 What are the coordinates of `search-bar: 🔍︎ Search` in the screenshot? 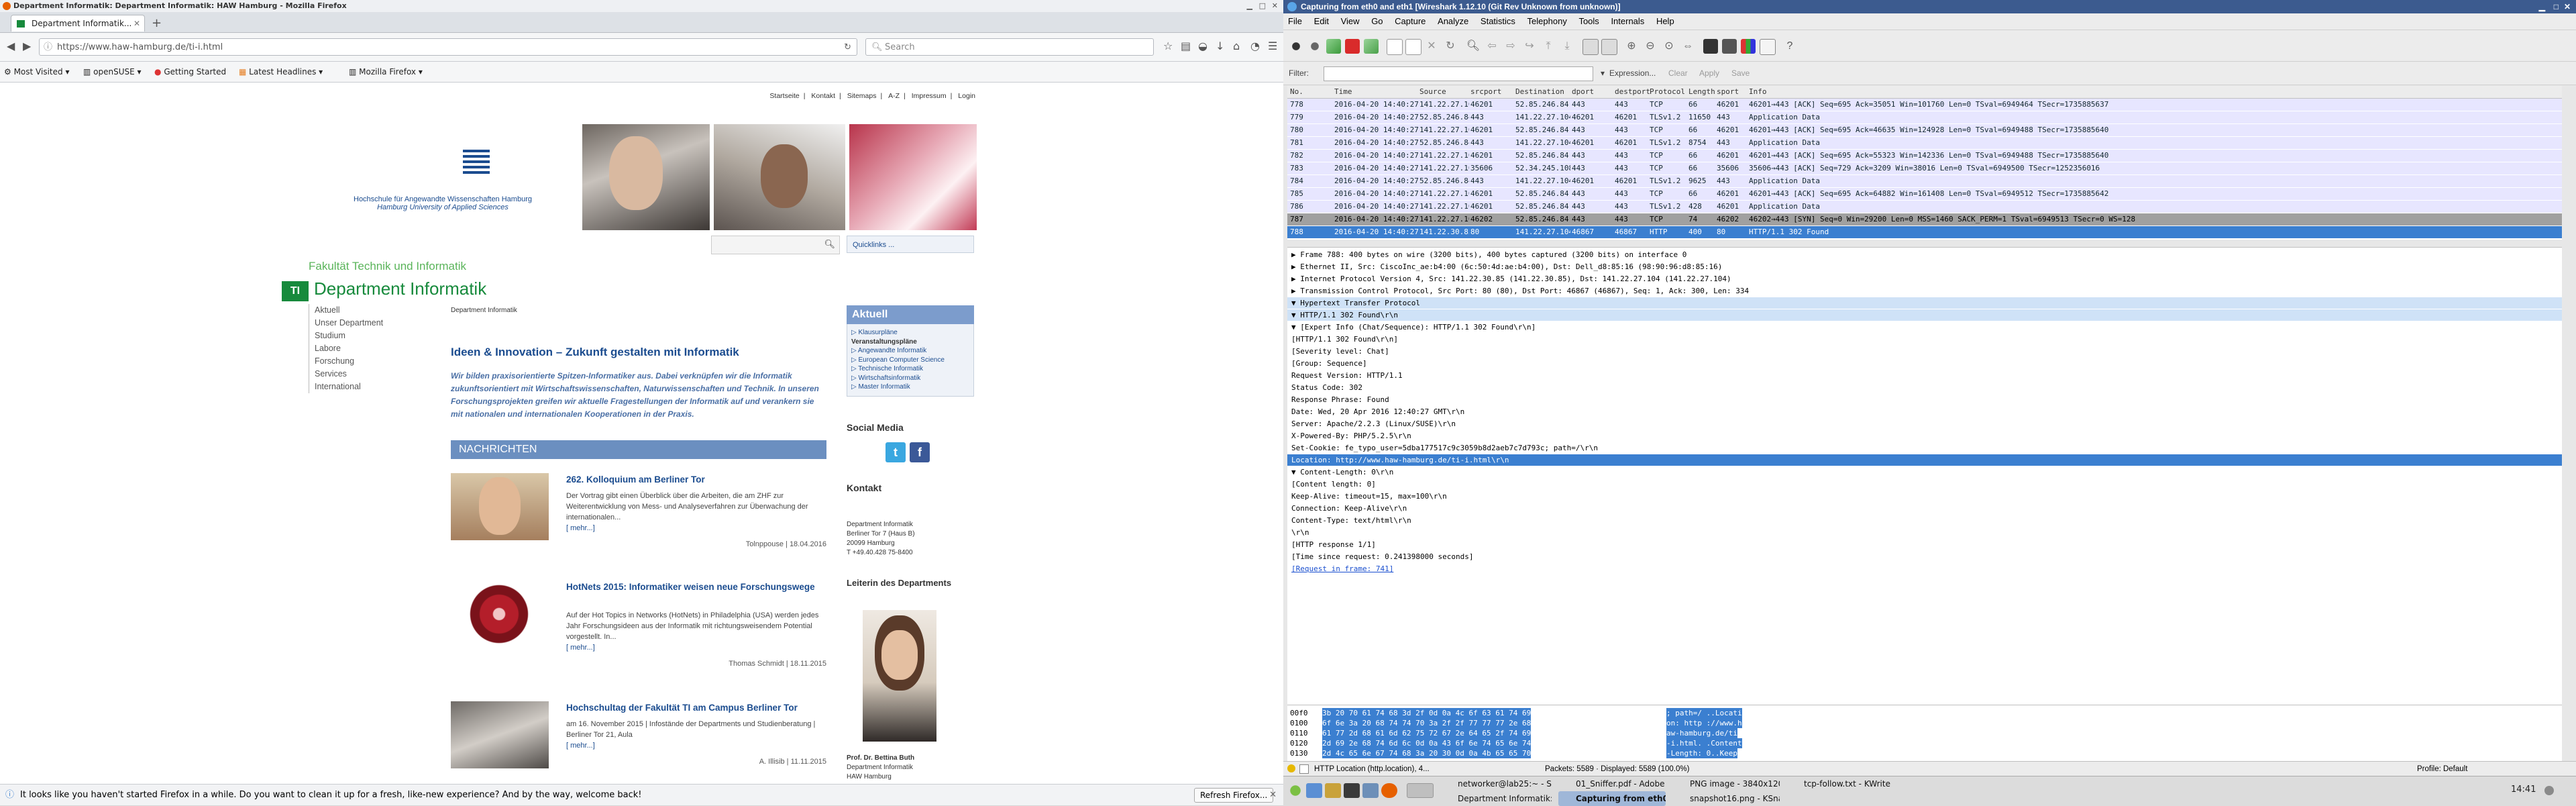 It's located at (1009, 47).